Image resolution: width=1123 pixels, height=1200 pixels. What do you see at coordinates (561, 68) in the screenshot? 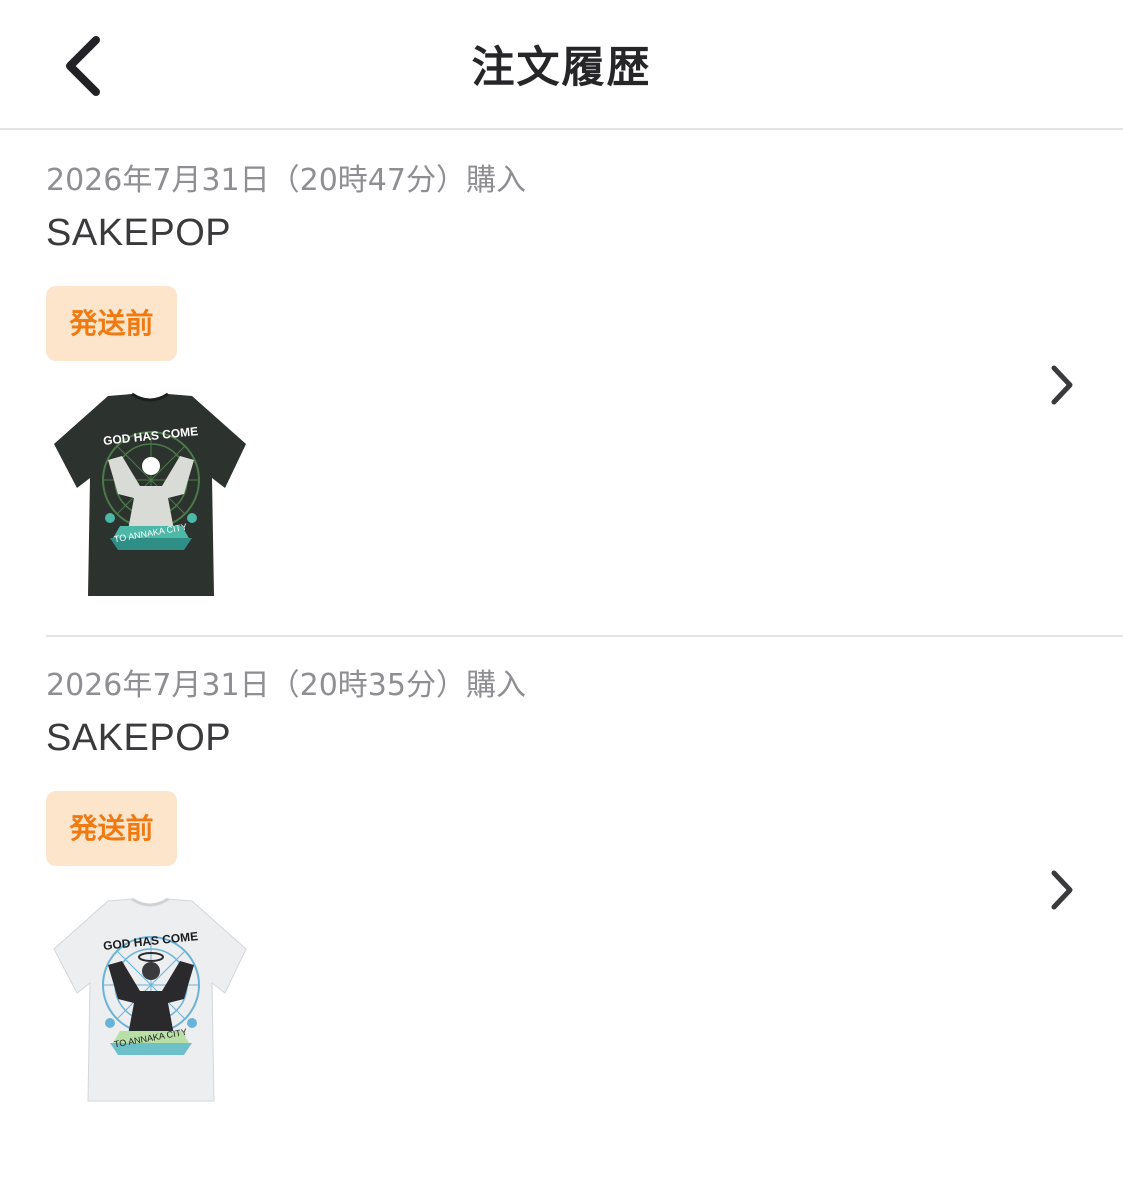
I see `page-title: 注文履歴` at bounding box center [561, 68].